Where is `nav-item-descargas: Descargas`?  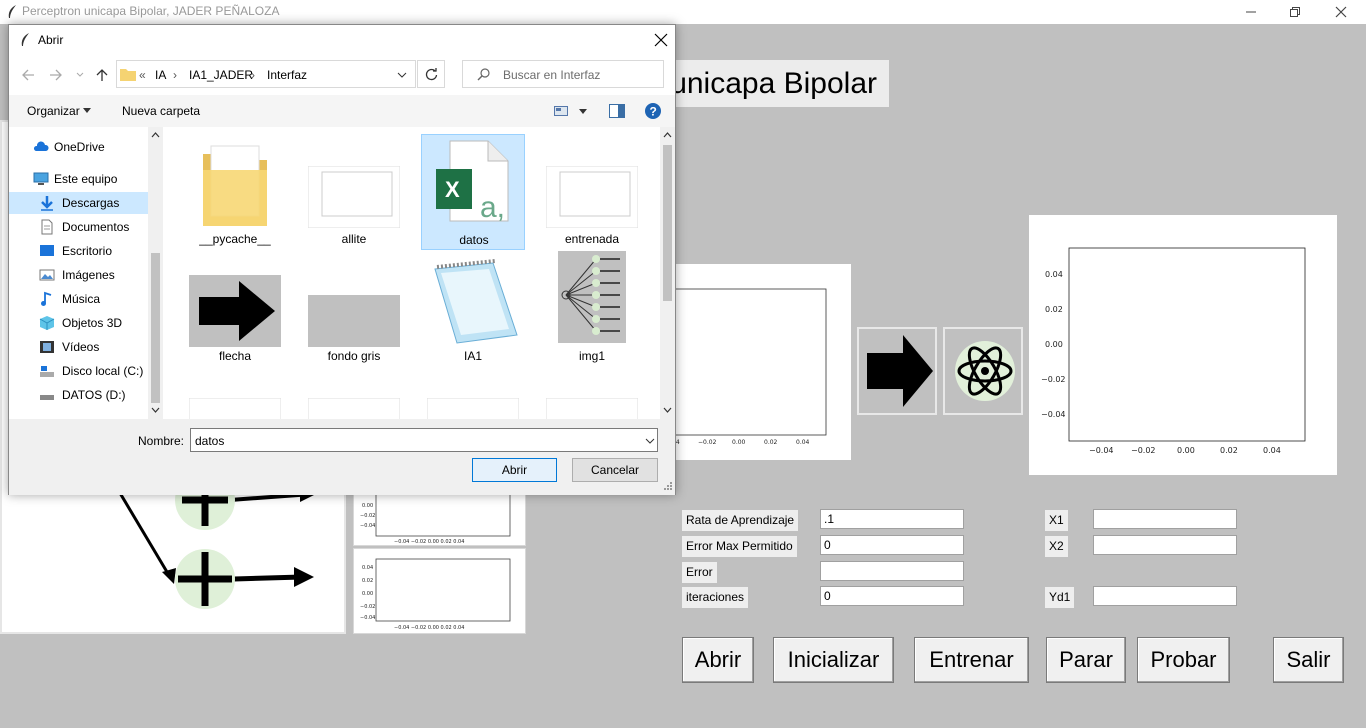
nav-item-descargas: Descargas is located at coordinates (78, 203).